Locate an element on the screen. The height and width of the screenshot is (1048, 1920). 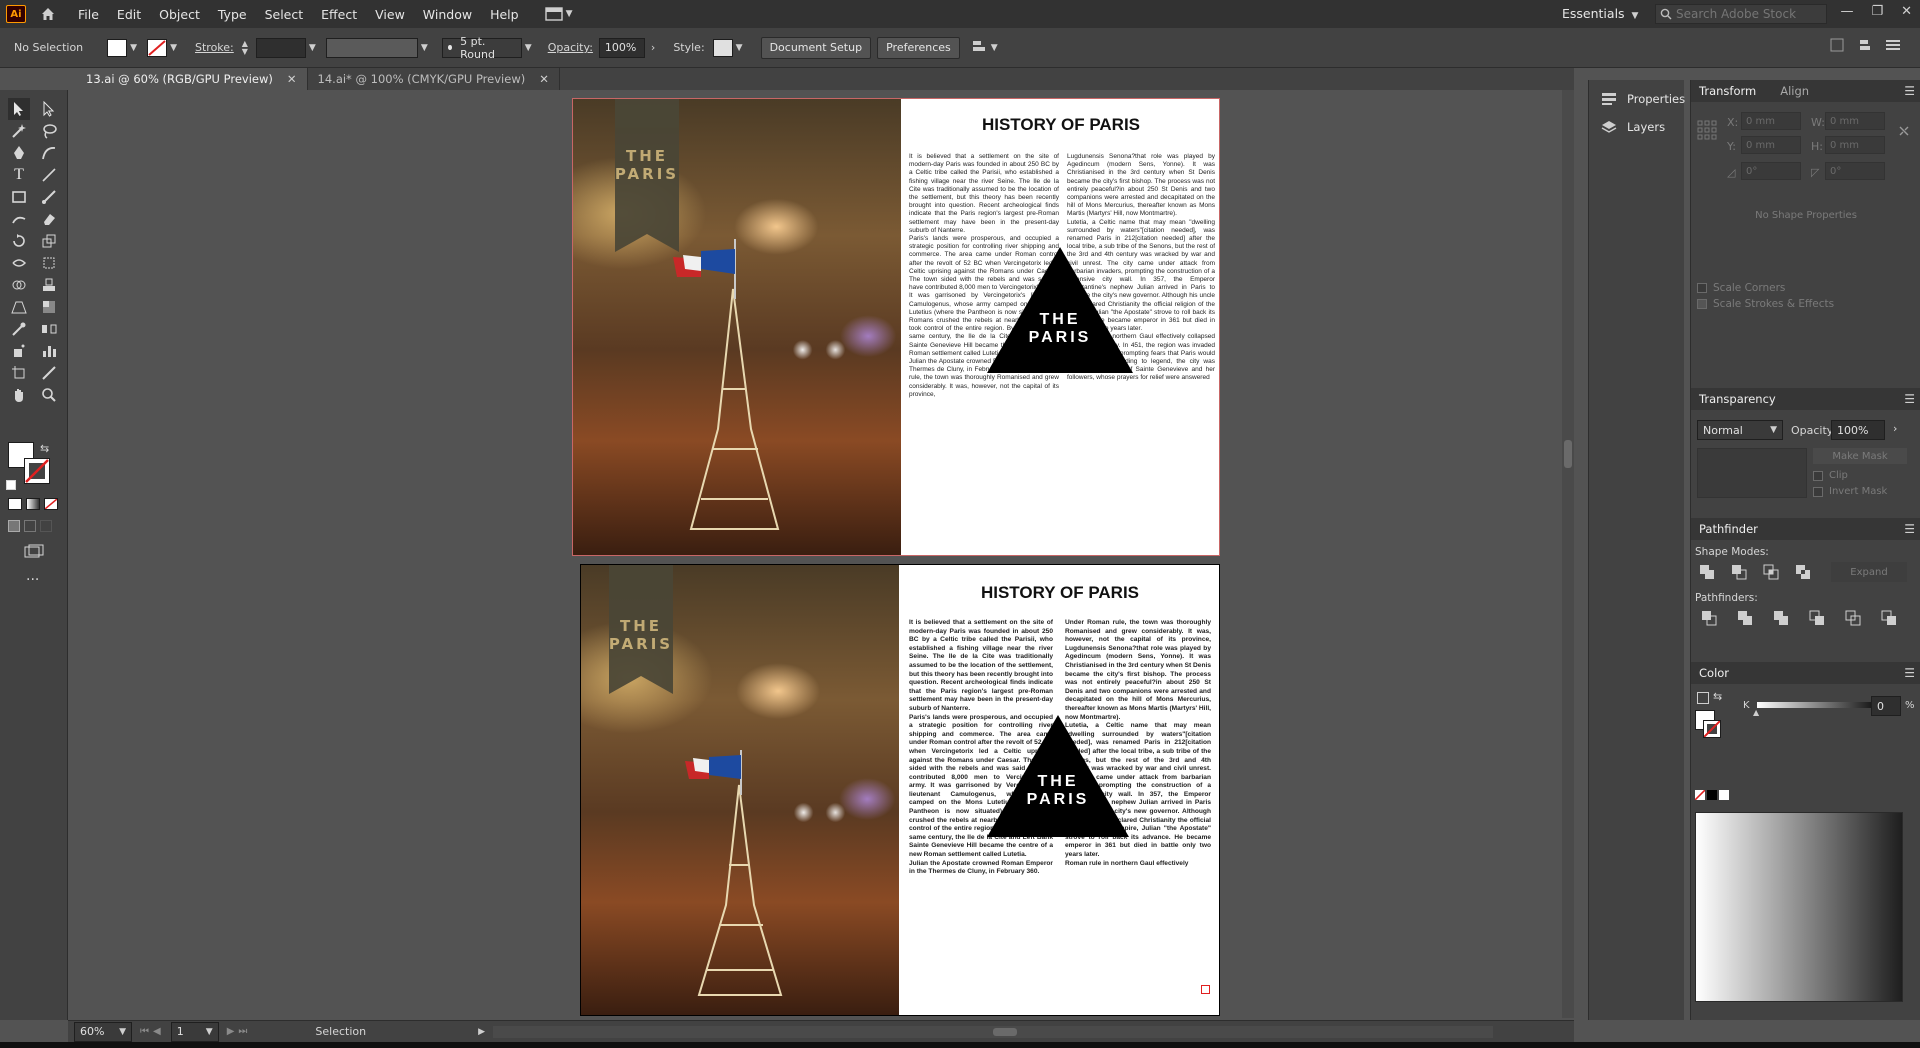
tab-align: Align is located at coordinates (1794, 91).